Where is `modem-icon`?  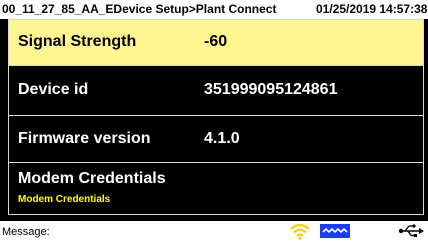 modem-icon is located at coordinates (335, 231).